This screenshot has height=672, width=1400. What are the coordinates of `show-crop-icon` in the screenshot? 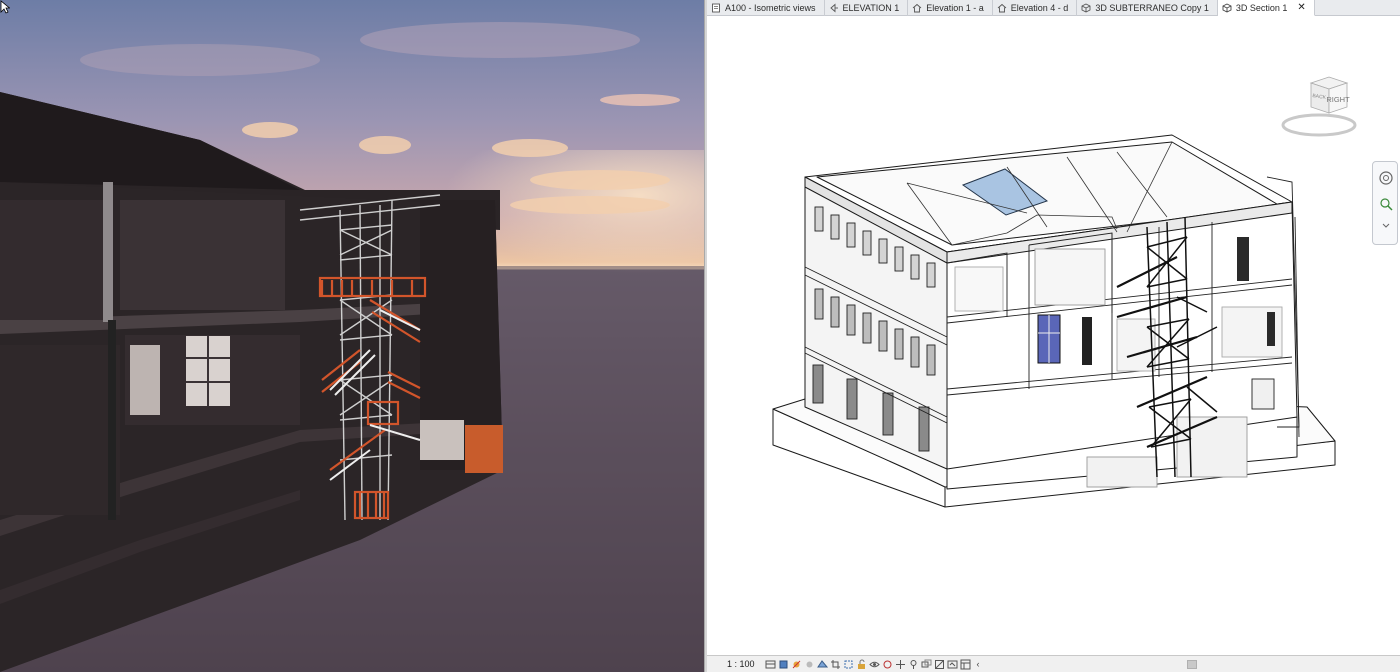 It's located at (848, 664).